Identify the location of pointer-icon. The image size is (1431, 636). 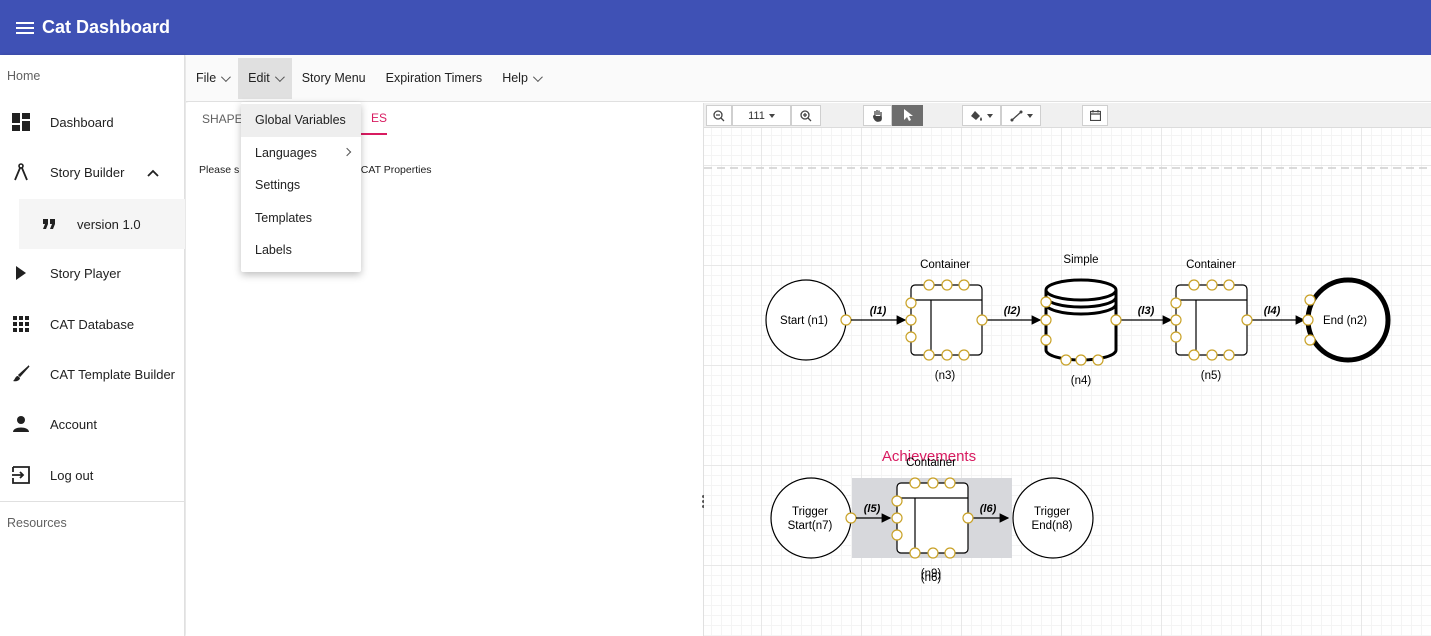
(907, 115).